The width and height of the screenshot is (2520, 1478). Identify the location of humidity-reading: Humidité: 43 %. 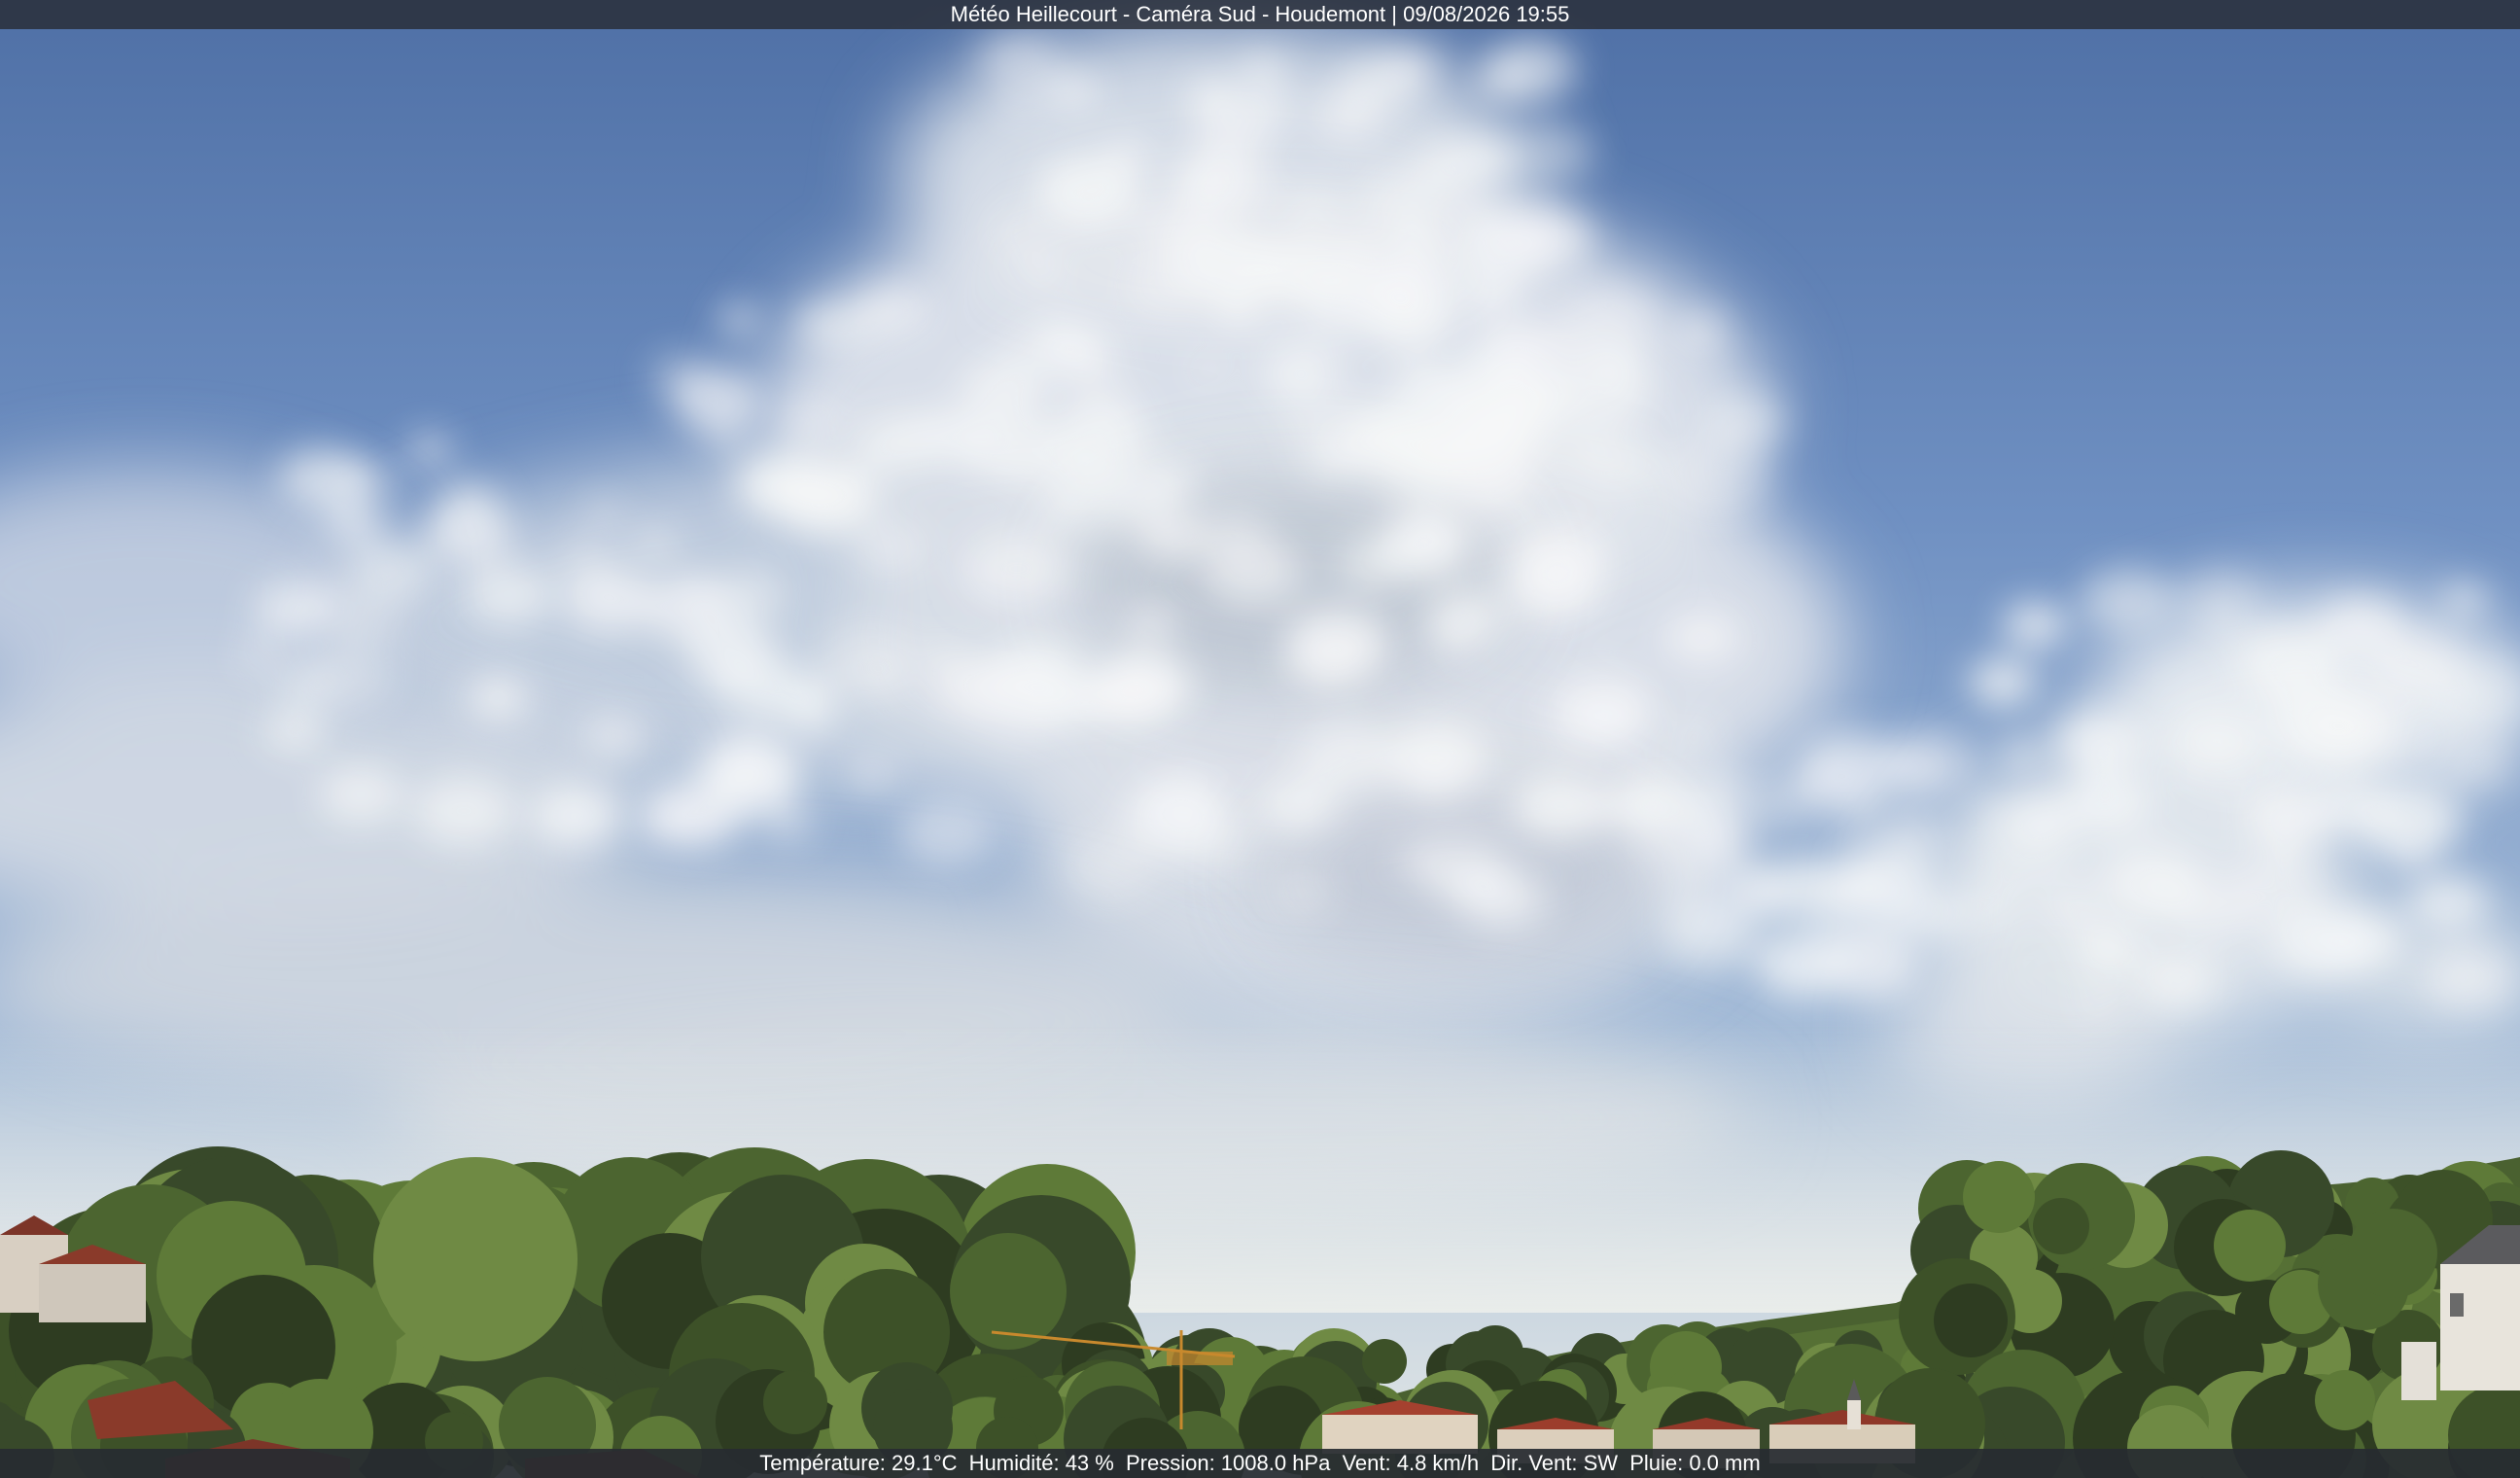
(1041, 1463).